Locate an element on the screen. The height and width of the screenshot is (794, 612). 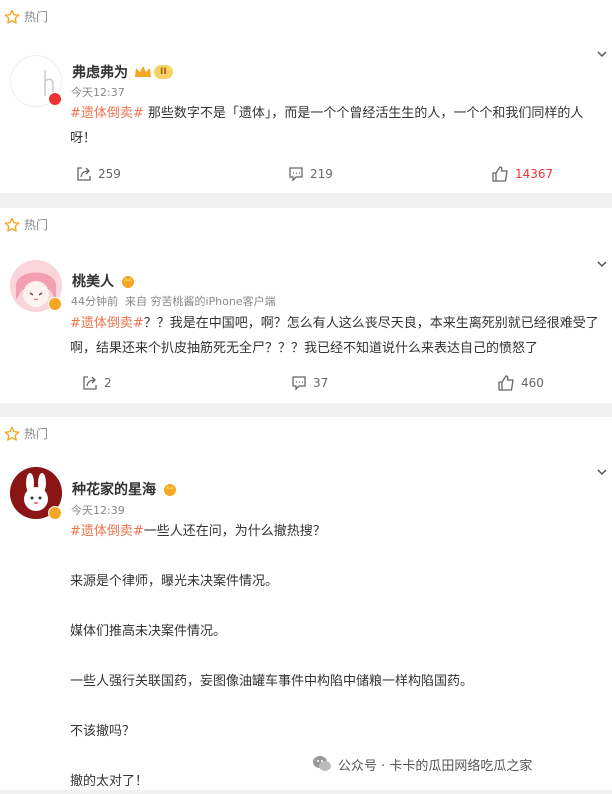
wechat-logo-icon is located at coordinates (322, 763).